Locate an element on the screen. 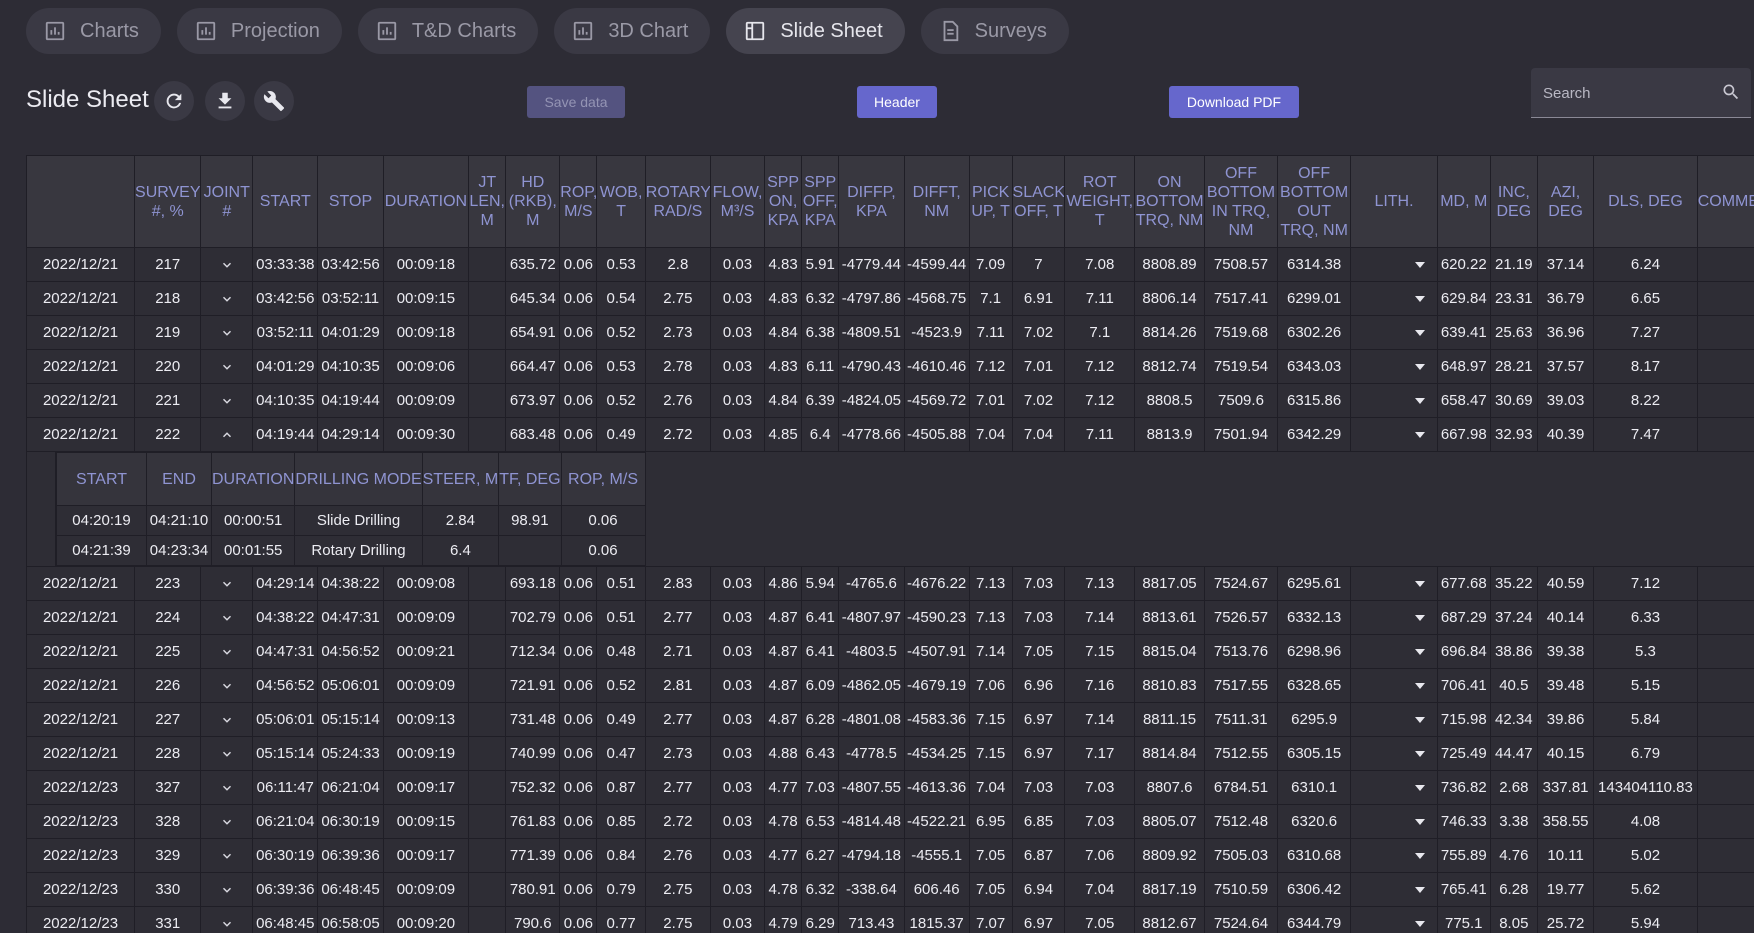 Image resolution: width=1754 pixels, height=933 pixels. tab-t-d-charts: T&D Charts is located at coordinates (448, 31).